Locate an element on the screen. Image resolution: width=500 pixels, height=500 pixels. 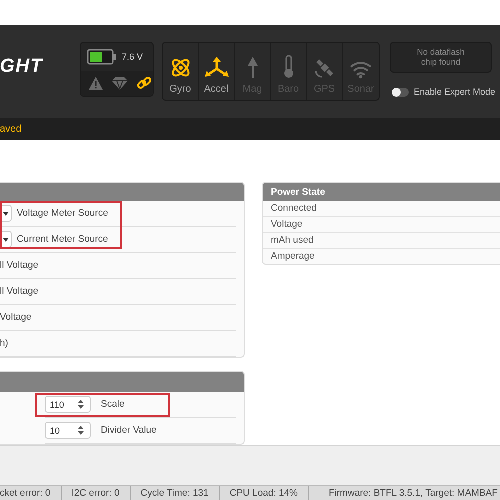
field-label: h) is located at coordinates (4, 343).